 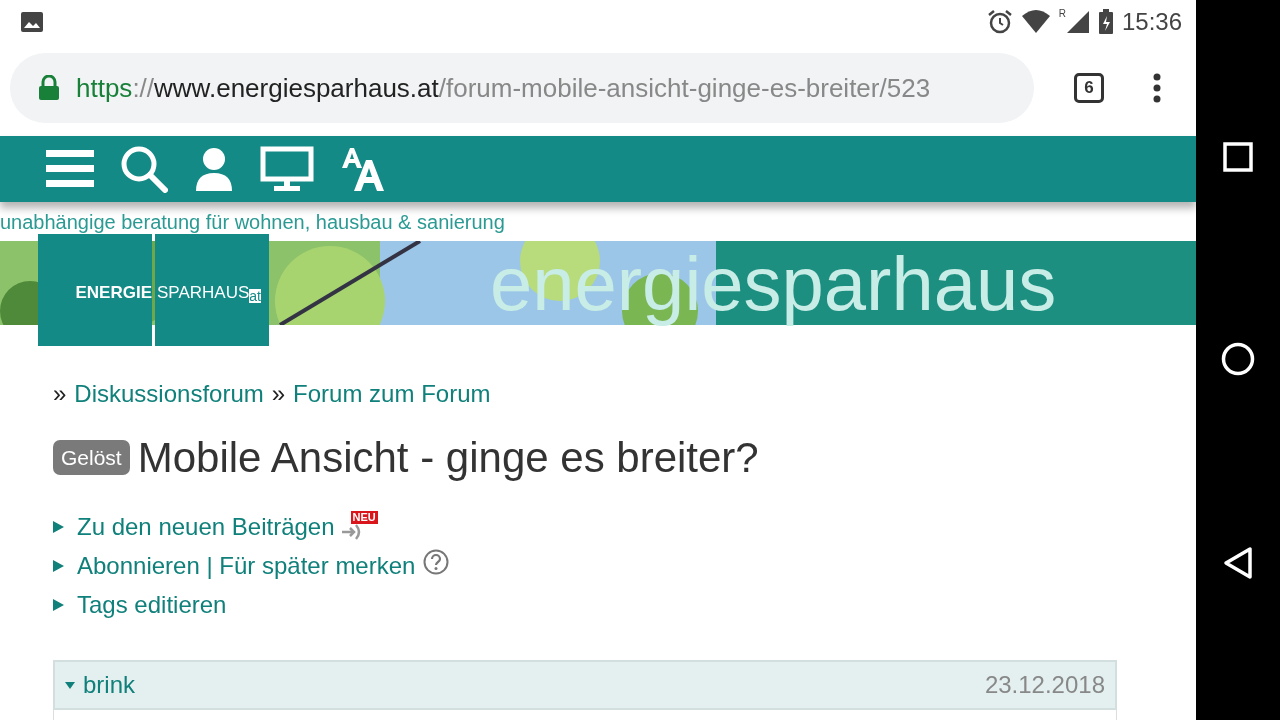 I want to click on status-badge: Gelöst, so click(x=91, y=457).